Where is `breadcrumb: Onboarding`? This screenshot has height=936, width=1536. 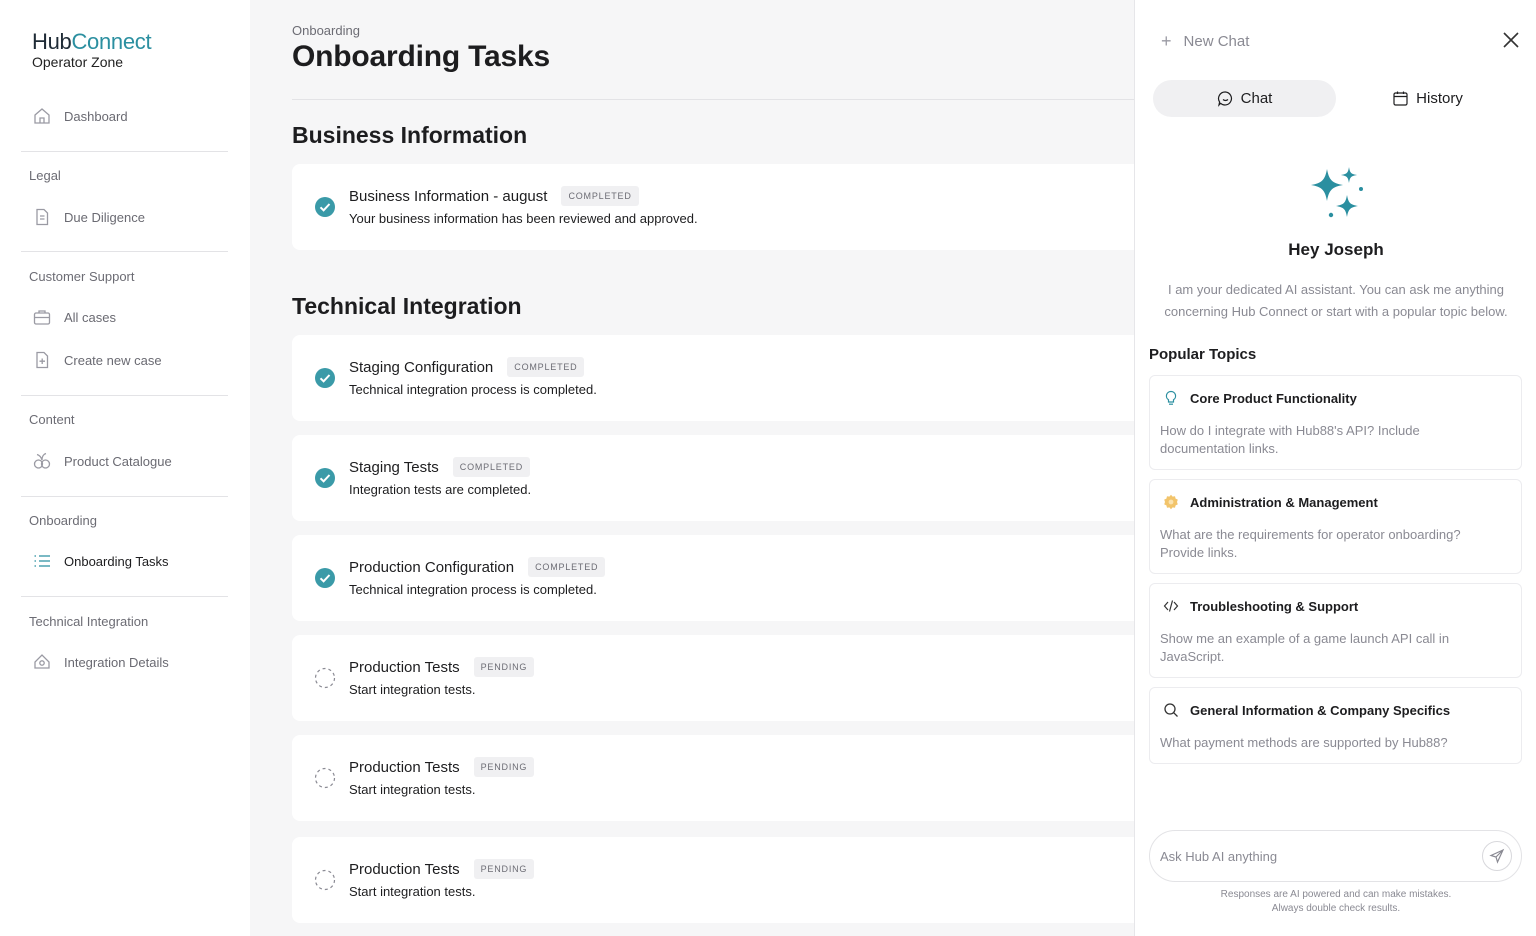 breadcrumb: Onboarding is located at coordinates (326, 30).